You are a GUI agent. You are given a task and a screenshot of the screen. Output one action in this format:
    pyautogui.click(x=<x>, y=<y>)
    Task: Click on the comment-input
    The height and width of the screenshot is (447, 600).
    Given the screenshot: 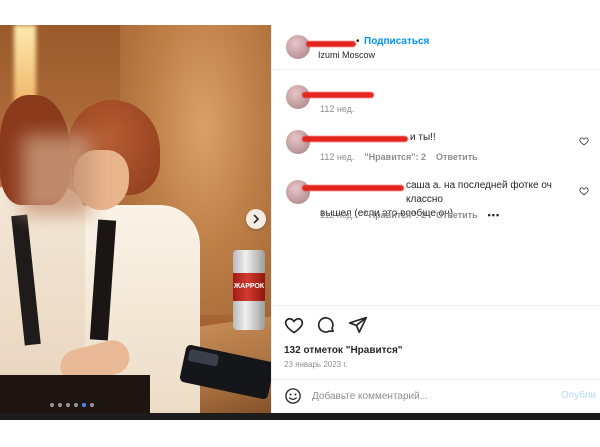 What is the action you would take?
    pyautogui.click(x=432, y=396)
    